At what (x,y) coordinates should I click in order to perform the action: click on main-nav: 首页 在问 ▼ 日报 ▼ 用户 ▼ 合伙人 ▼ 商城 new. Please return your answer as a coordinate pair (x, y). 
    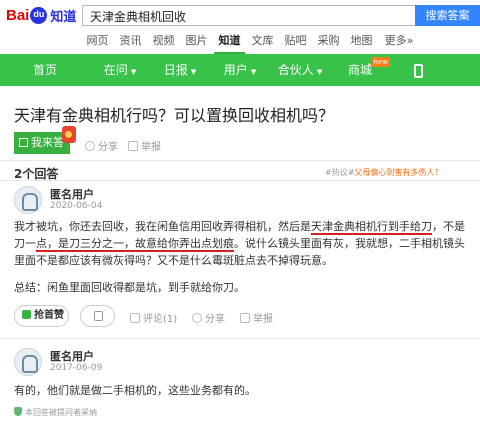
    Looking at the image, I should click on (240, 70).